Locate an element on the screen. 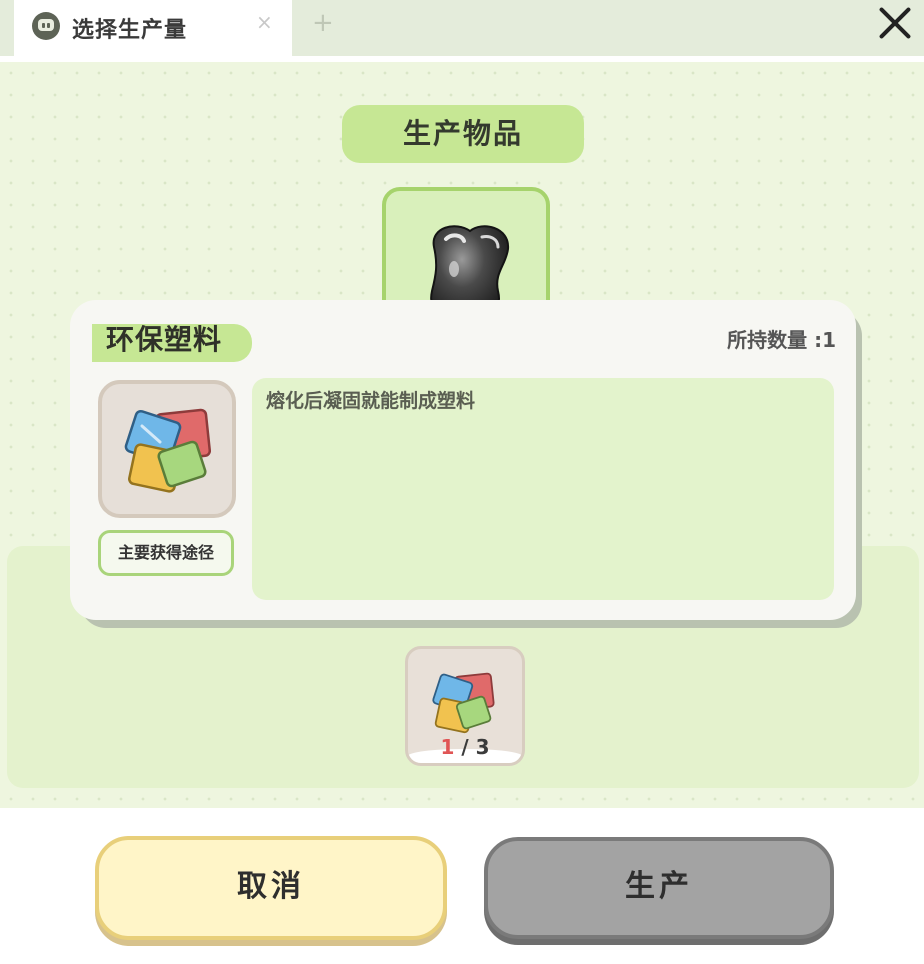 The height and width of the screenshot is (964, 924). tab-bar: 选择生产量 × + is located at coordinates (462, 28).